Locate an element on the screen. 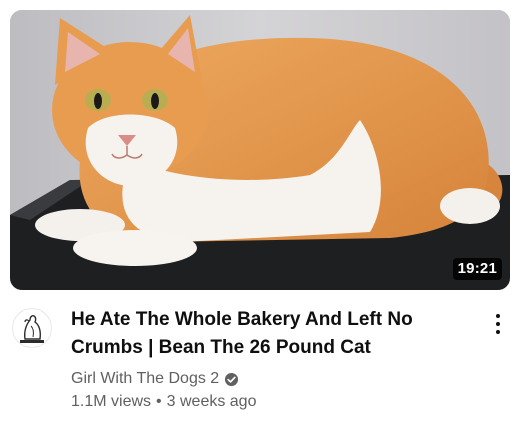 This screenshot has width=529, height=431. duration-badge: 19:21 is located at coordinates (477, 269).